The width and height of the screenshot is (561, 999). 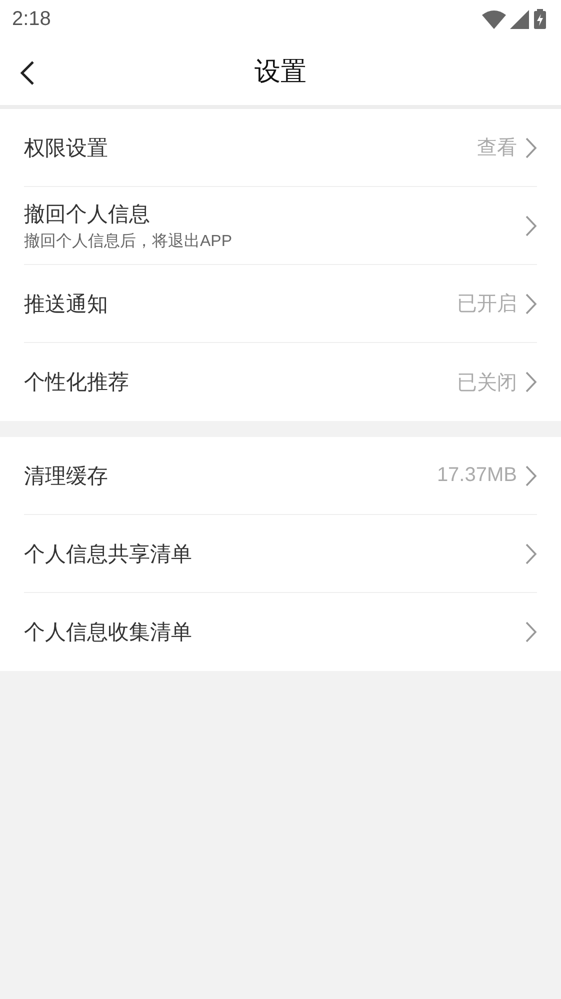 I want to click on settings-row: 个性化推荐 已关闭, so click(x=280, y=382).